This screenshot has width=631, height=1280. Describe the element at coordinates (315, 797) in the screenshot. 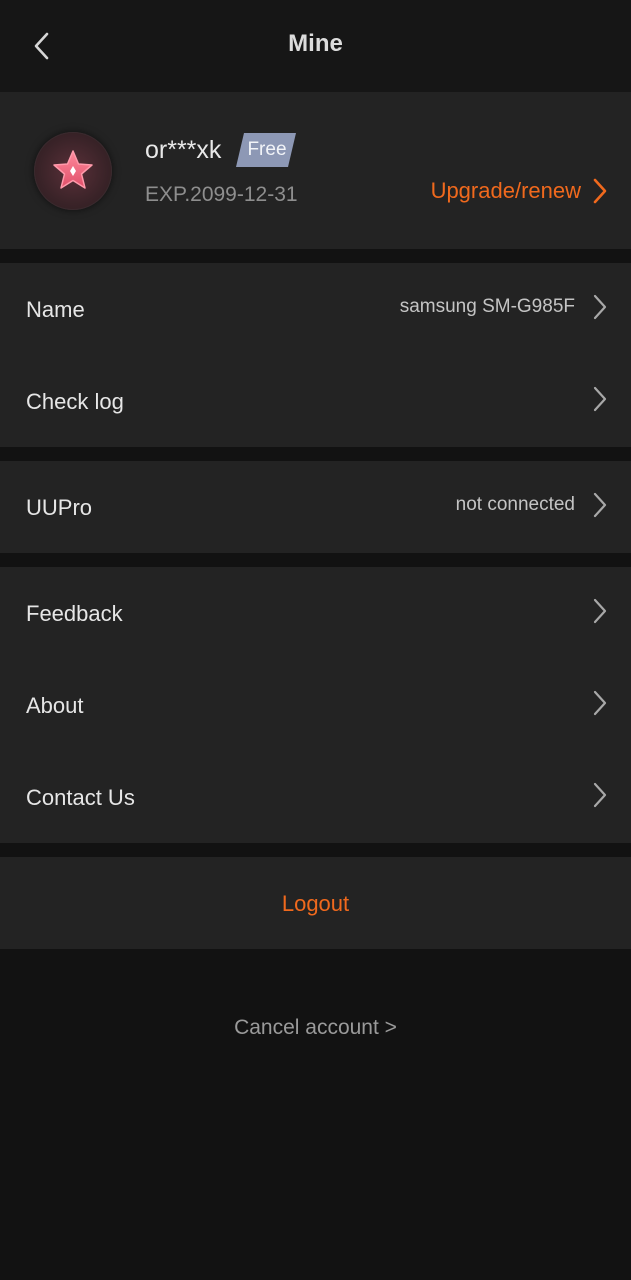

I see `contact-us-row: Contact Us` at that location.